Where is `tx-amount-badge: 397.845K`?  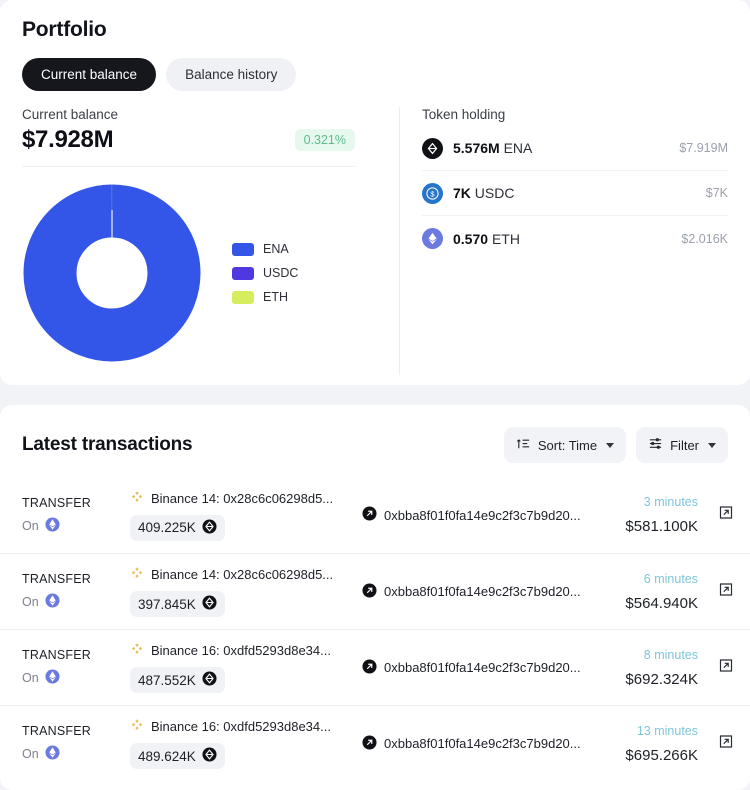 tx-amount-badge: 397.845K is located at coordinates (177, 604).